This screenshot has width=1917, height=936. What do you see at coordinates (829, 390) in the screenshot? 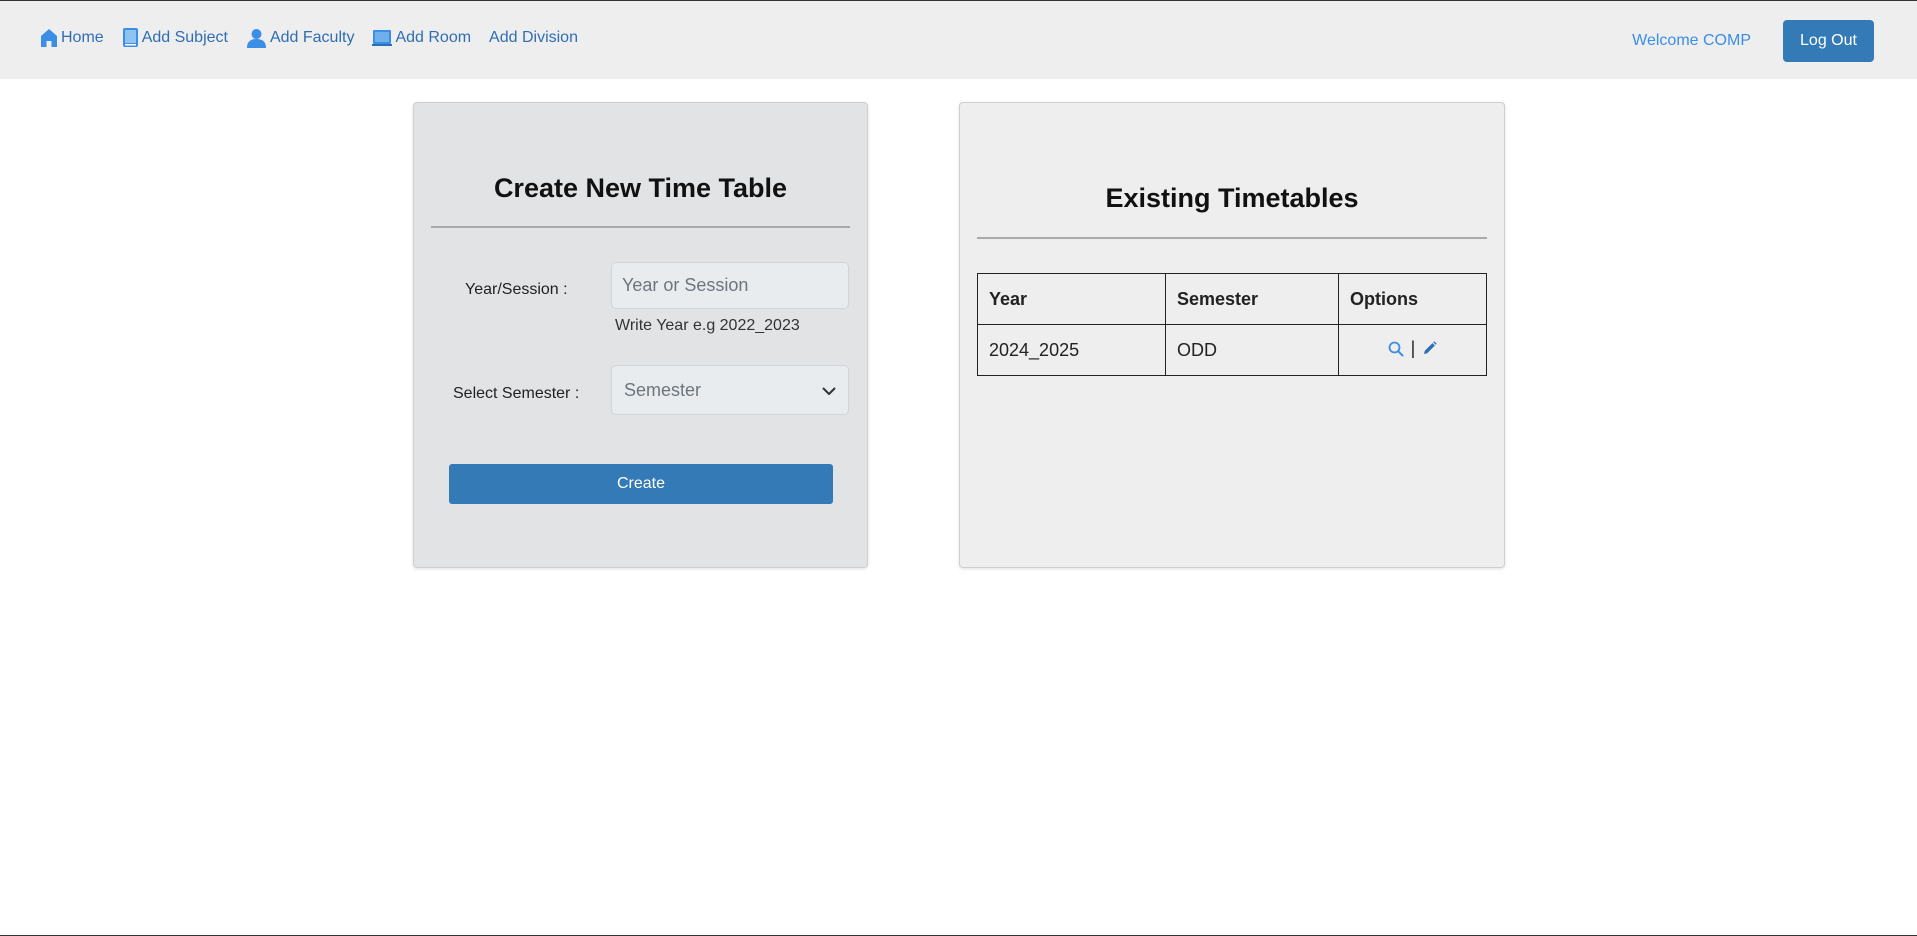
I see `chevron-down-icon` at bounding box center [829, 390].